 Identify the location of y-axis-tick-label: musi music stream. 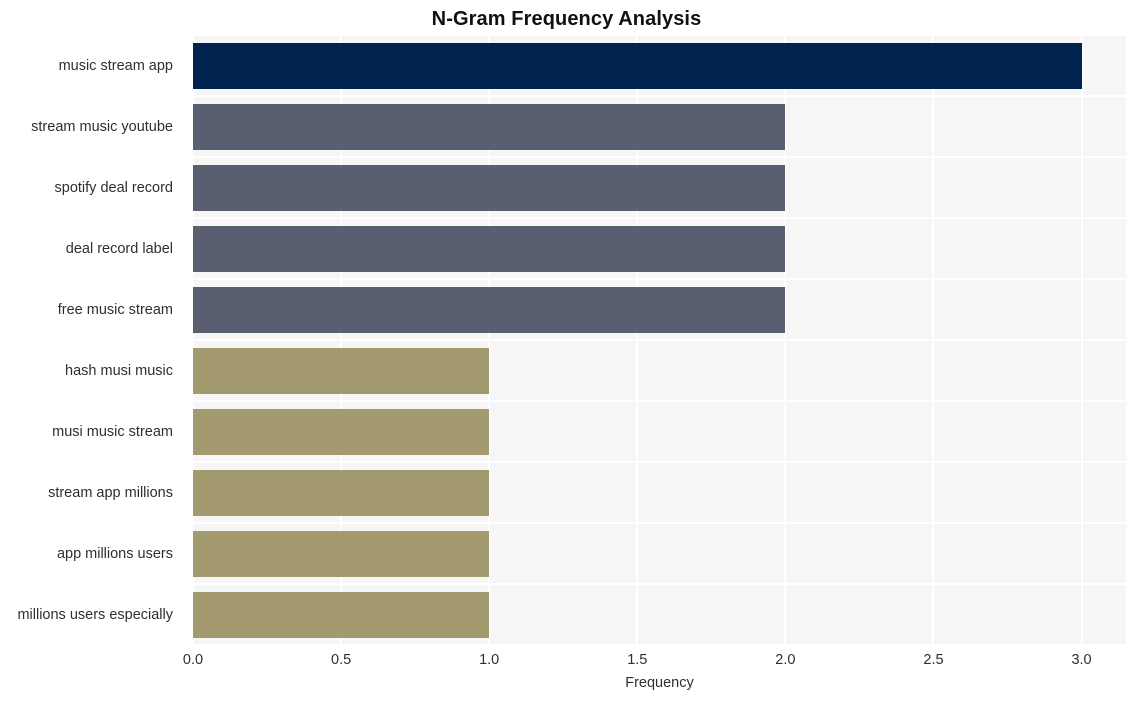
(112, 431).